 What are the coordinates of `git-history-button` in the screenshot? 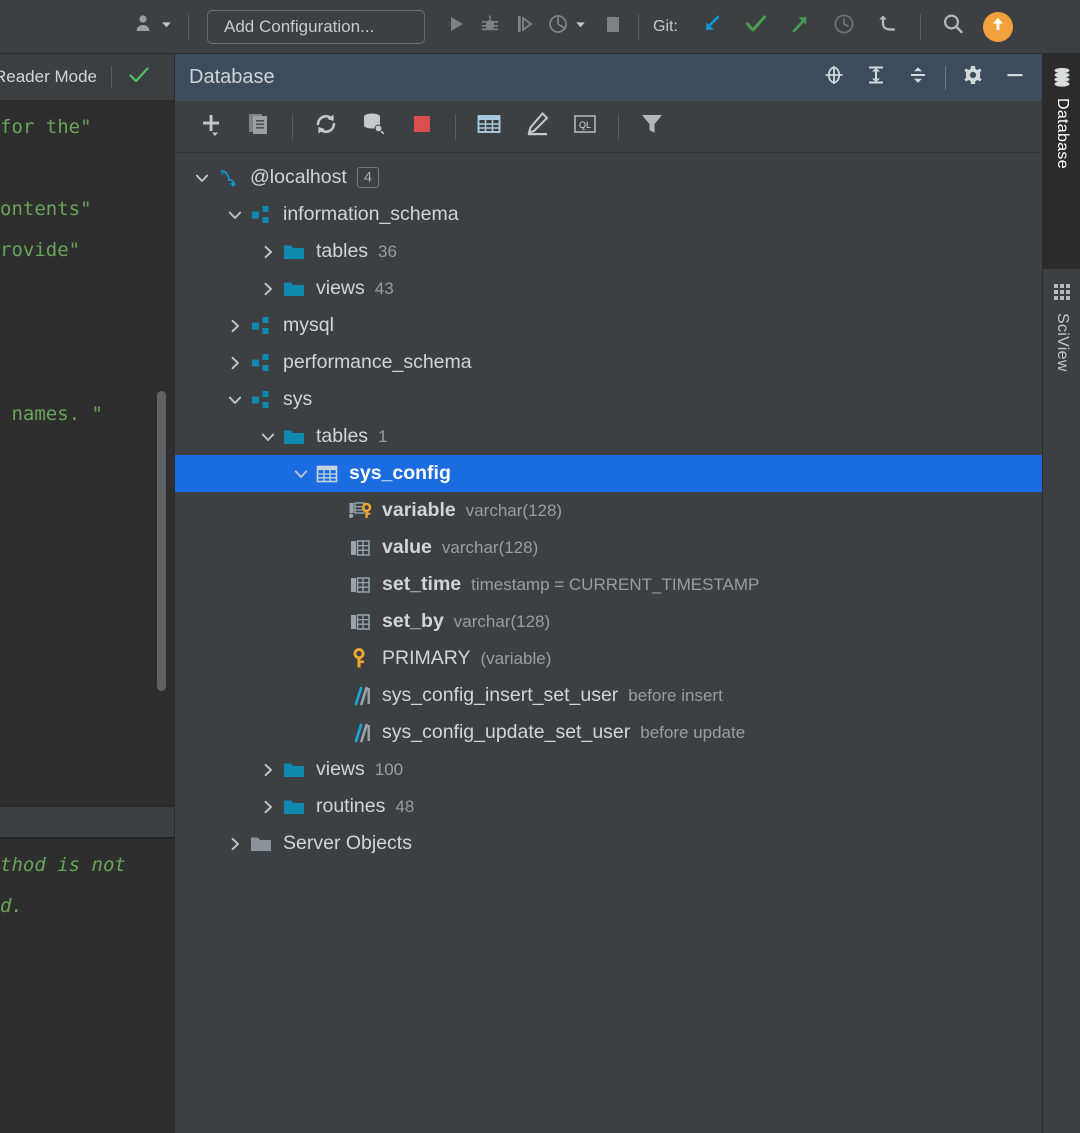 It's located at (844, 27).